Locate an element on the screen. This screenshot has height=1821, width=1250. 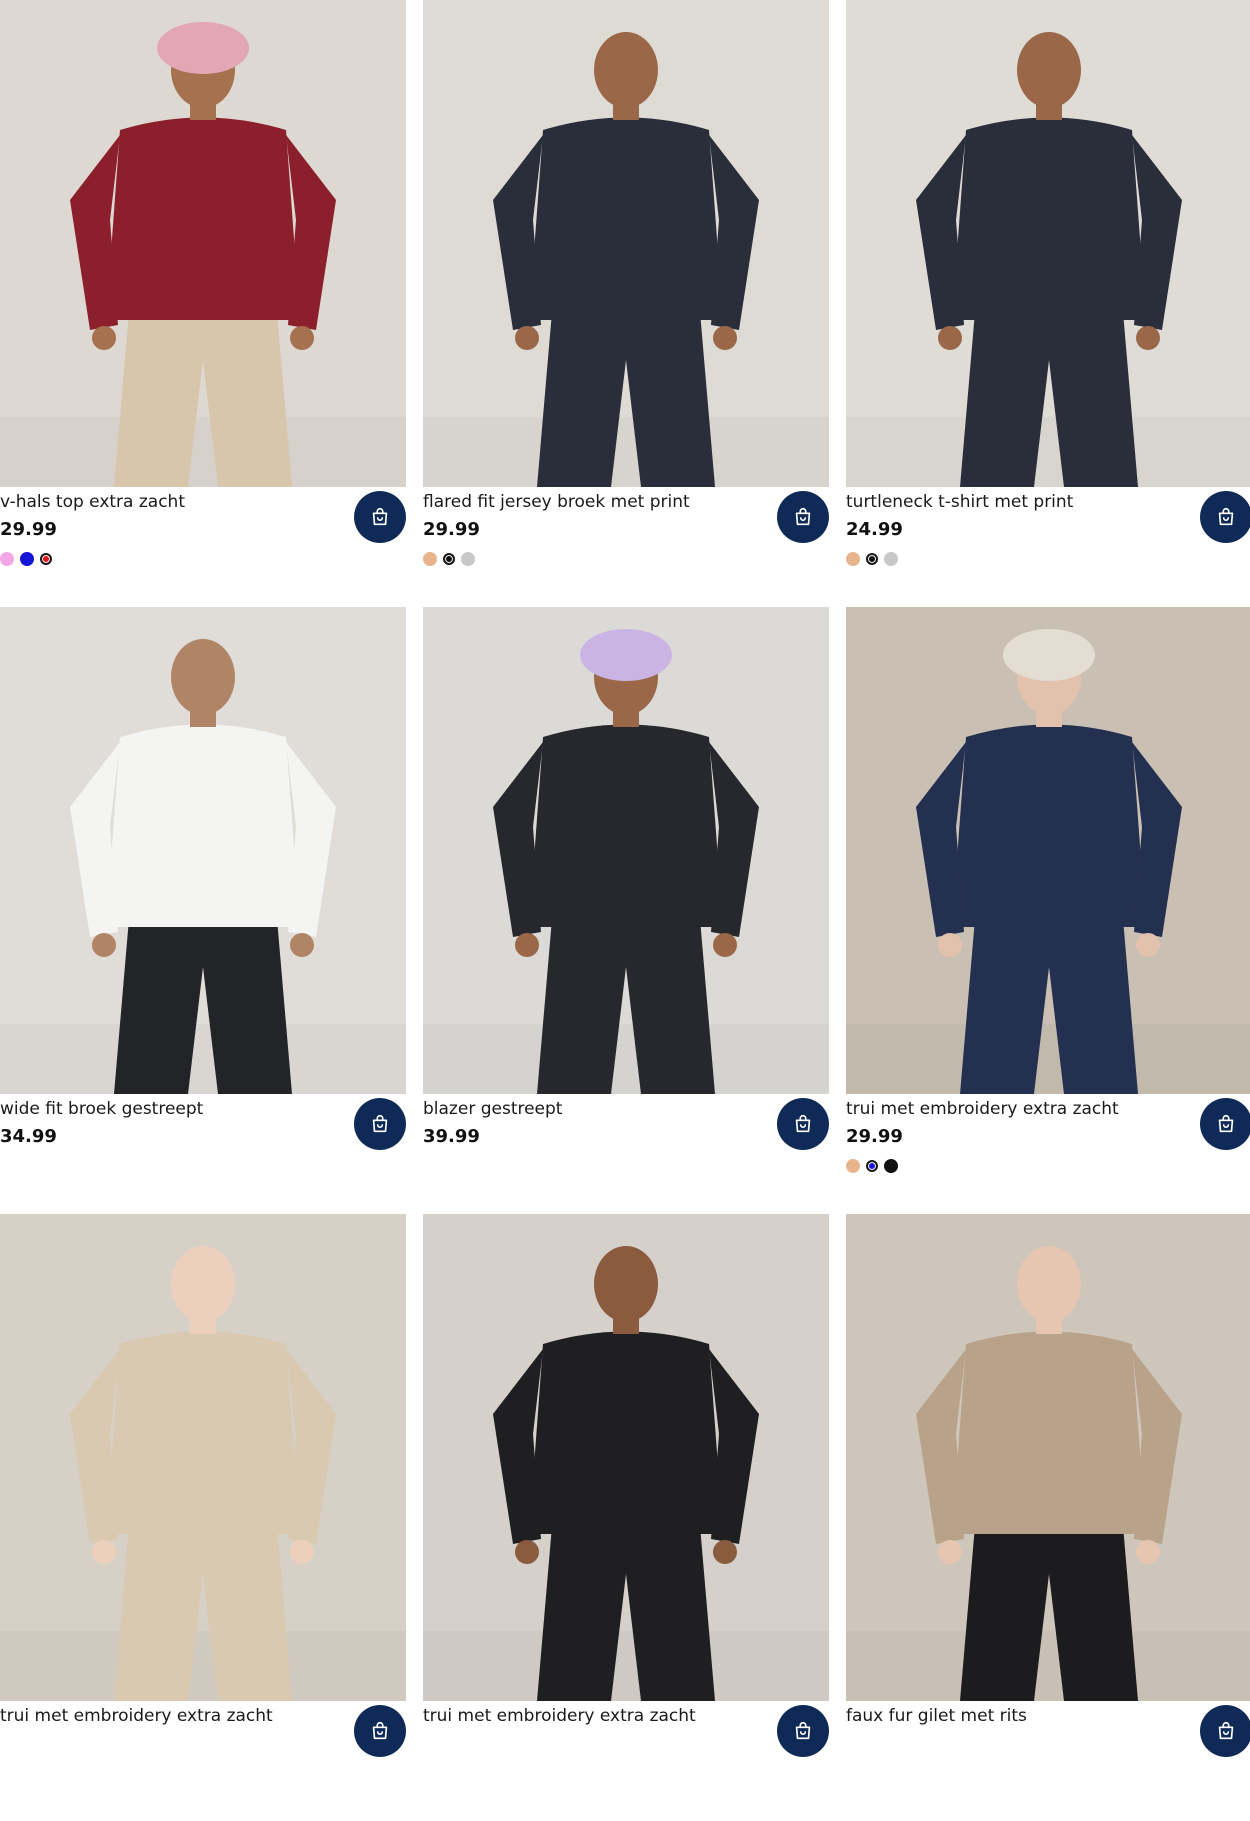
product-card-2: flared fit jersey broek met print 29.99 is located at coordinates (626, 303).